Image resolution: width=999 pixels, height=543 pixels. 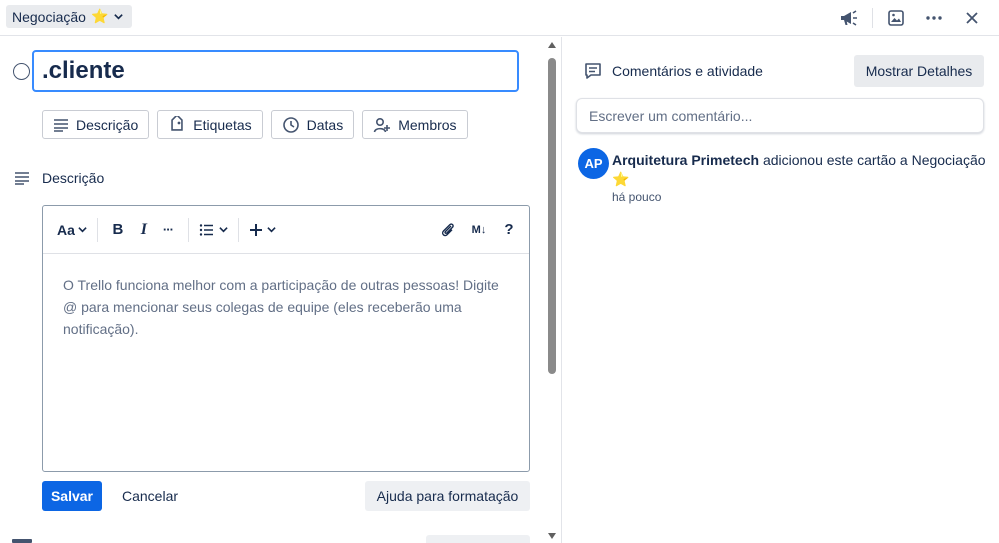 What do you see at coordinates (499, 18) in the screenshot?
I see `card-header: Negociação ⭐` at bounding box center [499, 18].